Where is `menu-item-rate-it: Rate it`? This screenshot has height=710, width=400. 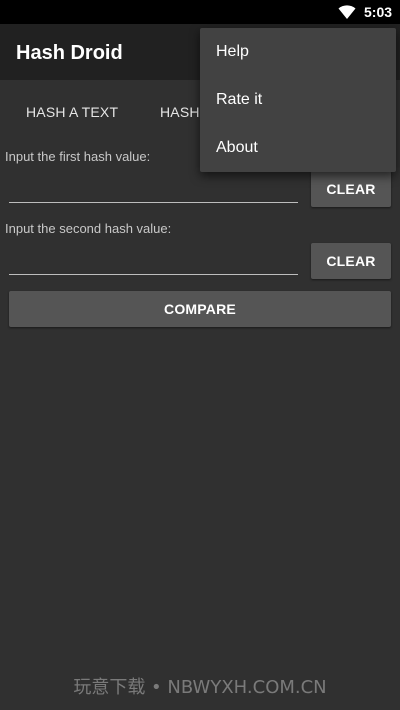 menu-item-rate-it: Rate it is located at coordinates (298, 100).